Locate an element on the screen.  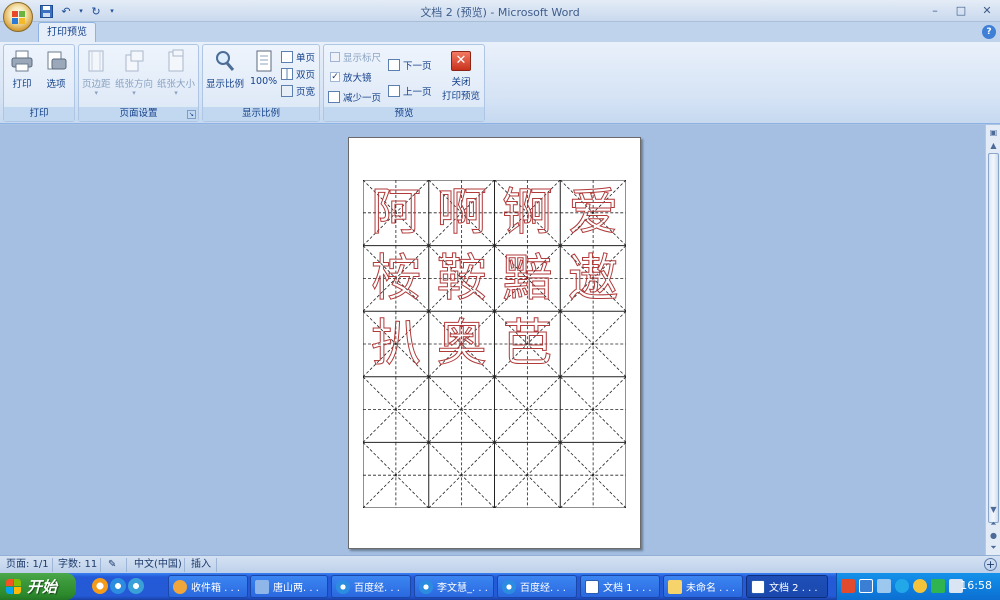
antivirus-icon is located at coordinates (902, 586).